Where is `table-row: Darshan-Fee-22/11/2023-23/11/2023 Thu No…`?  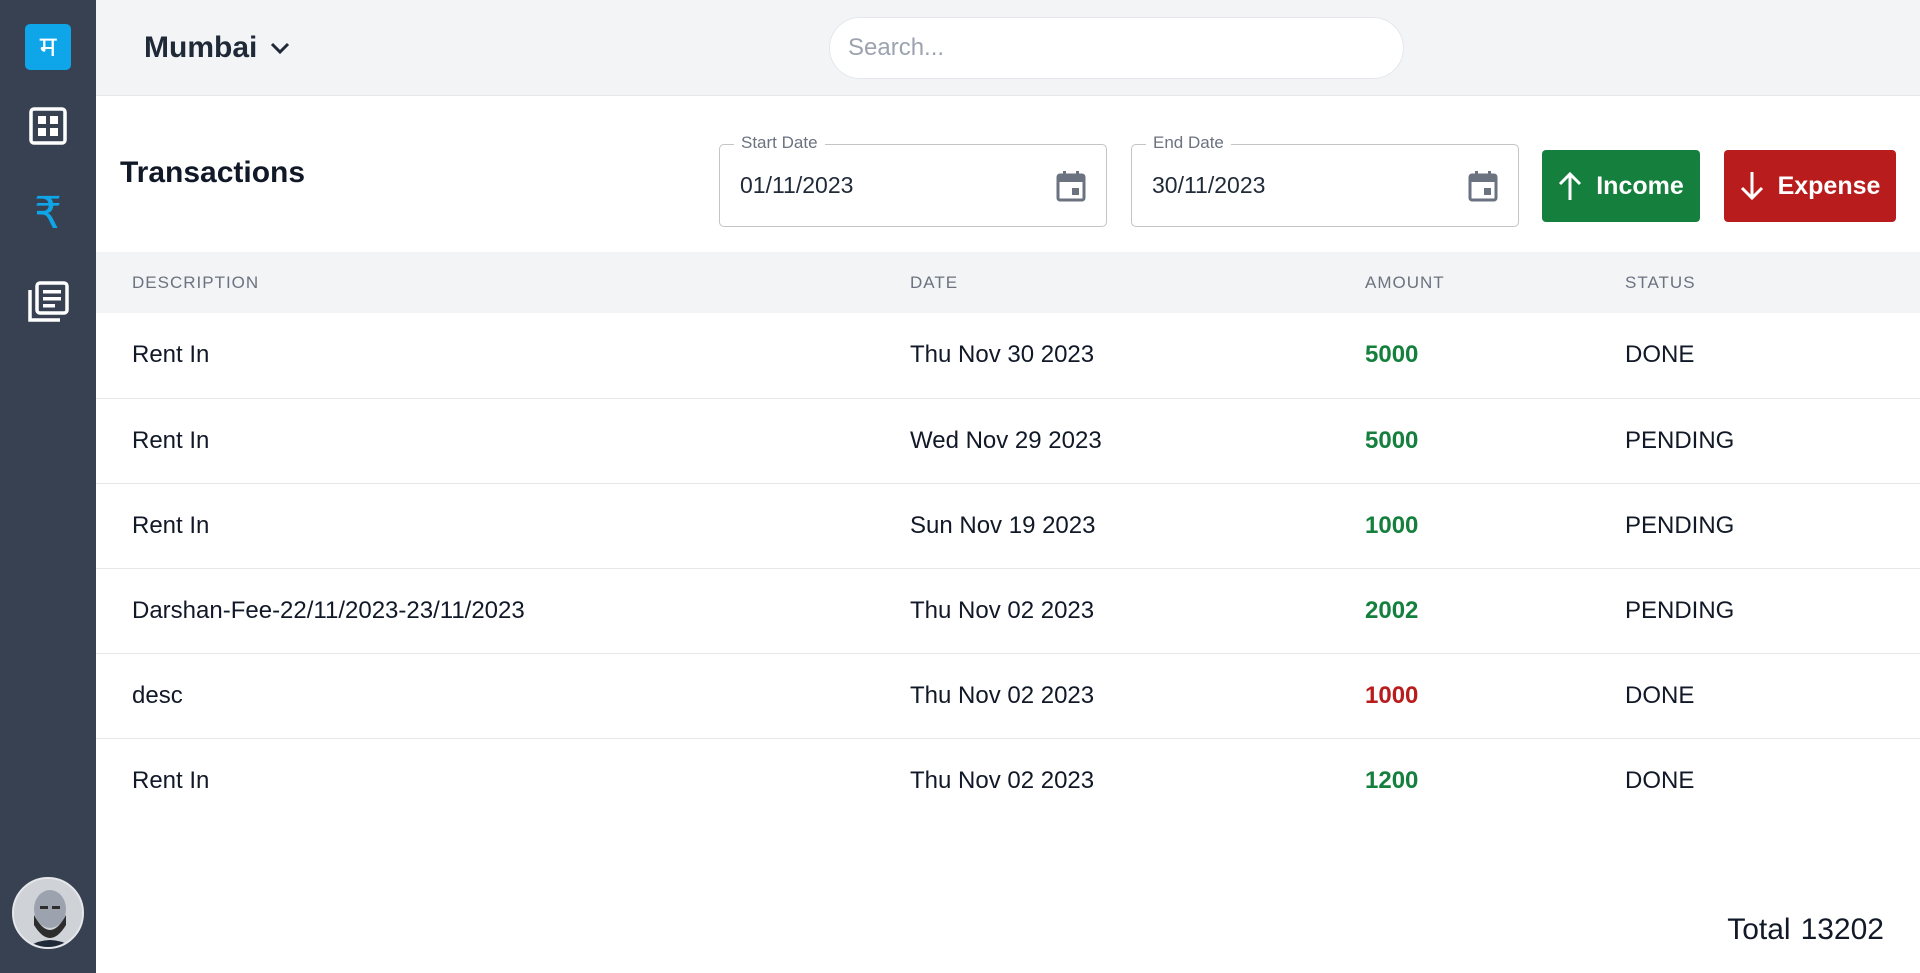 table-row: Darshan-Fee-22/11/2023-23/11/2023 Thu No… is located at coordinates (1008, 610).